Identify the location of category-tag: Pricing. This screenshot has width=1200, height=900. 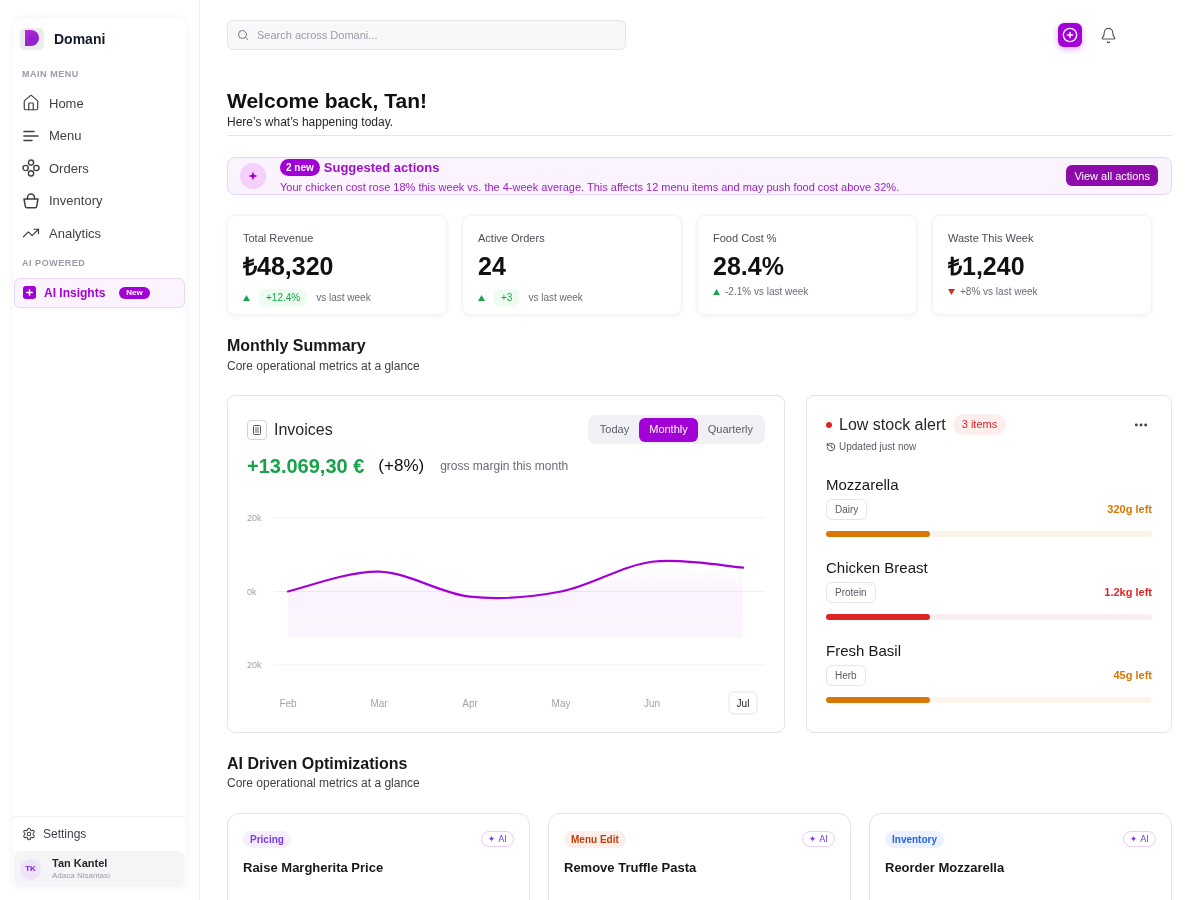
(267, 839).